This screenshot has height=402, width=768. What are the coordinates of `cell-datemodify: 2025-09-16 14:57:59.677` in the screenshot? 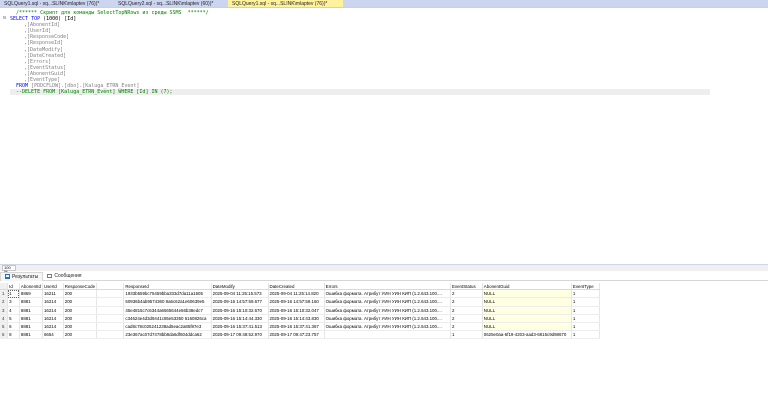 It's located at (240, 302).